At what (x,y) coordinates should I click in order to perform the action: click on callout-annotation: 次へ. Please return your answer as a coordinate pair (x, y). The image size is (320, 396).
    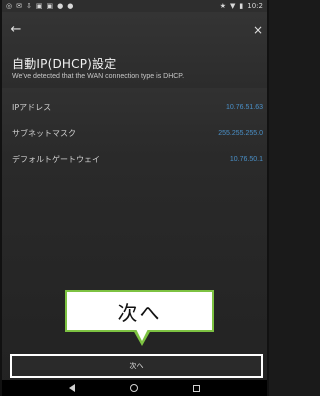
    Looking at the image, I should click on (139, 311).